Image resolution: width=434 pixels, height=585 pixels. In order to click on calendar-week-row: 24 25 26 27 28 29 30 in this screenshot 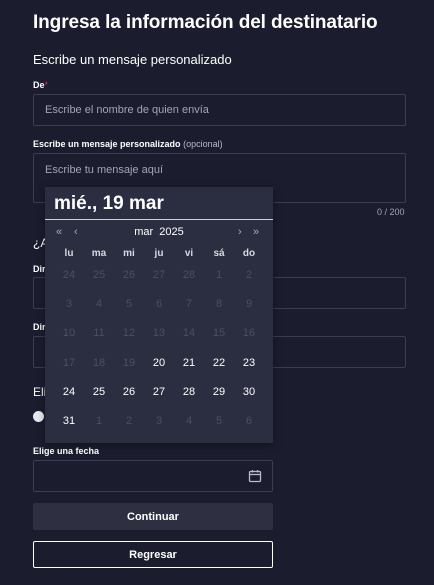, I will do `click(159, 391)`.